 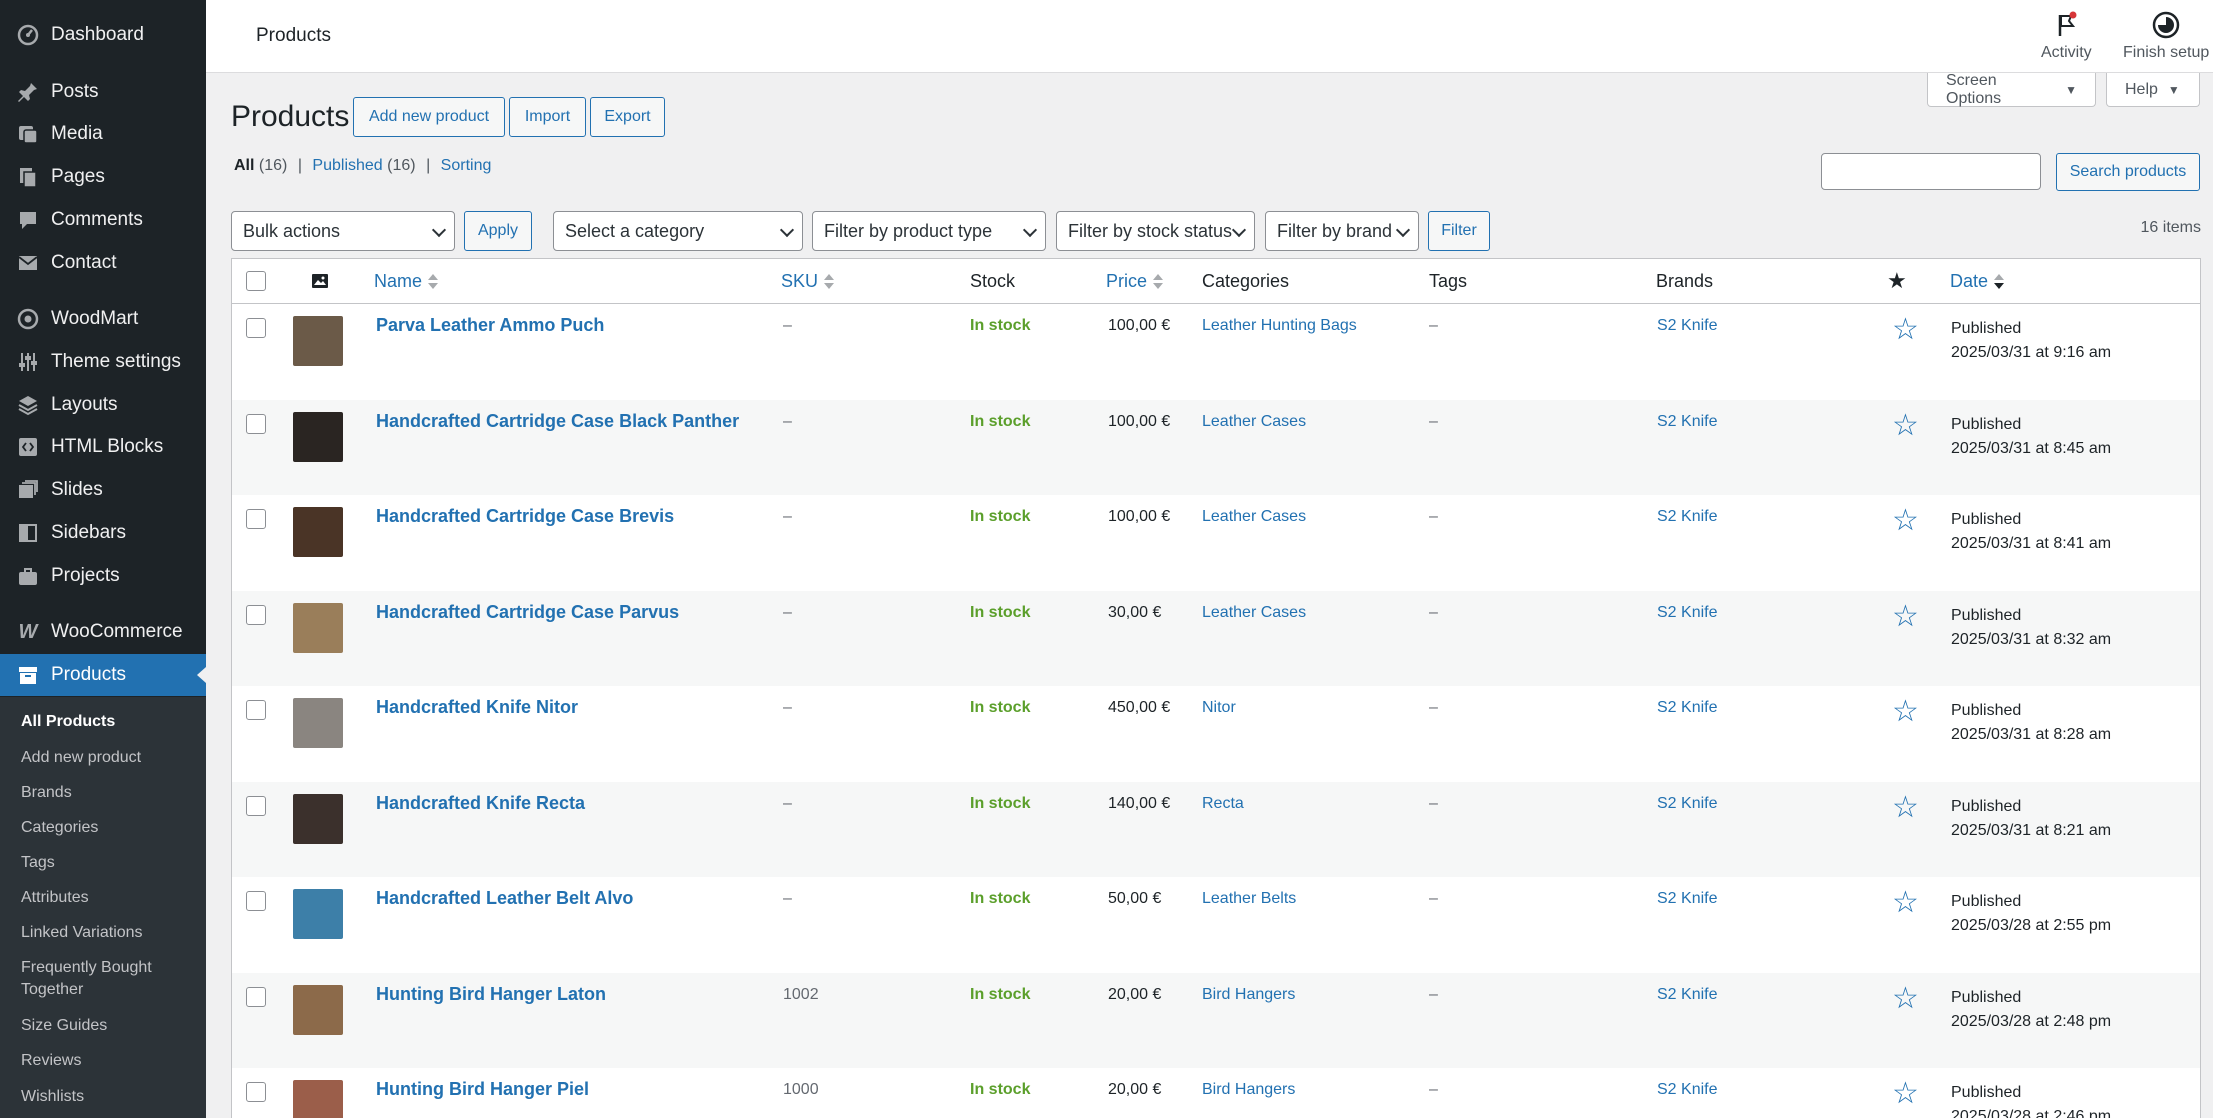 I want to click on search-products-button: Search products, so click(x=2128, y=172).